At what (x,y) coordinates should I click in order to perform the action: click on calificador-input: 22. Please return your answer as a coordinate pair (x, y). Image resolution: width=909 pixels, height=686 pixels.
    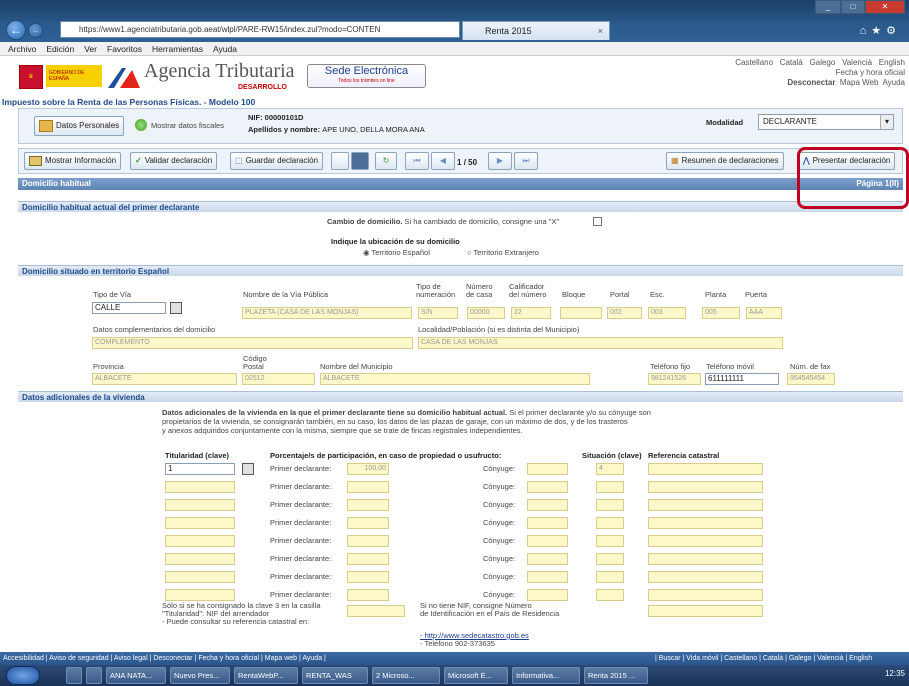
    Looking at the image, I should click on (531, 313).